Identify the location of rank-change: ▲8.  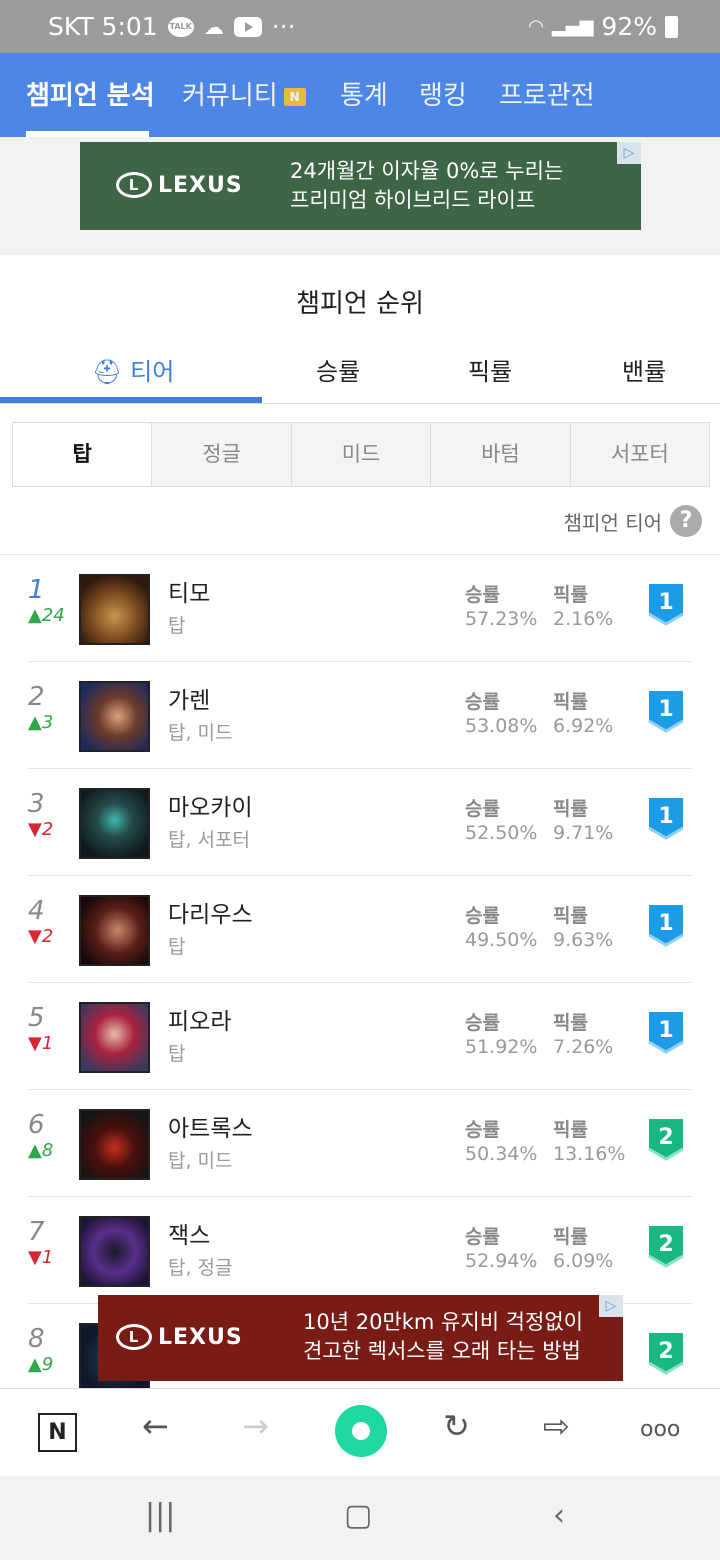
(41, 1150).